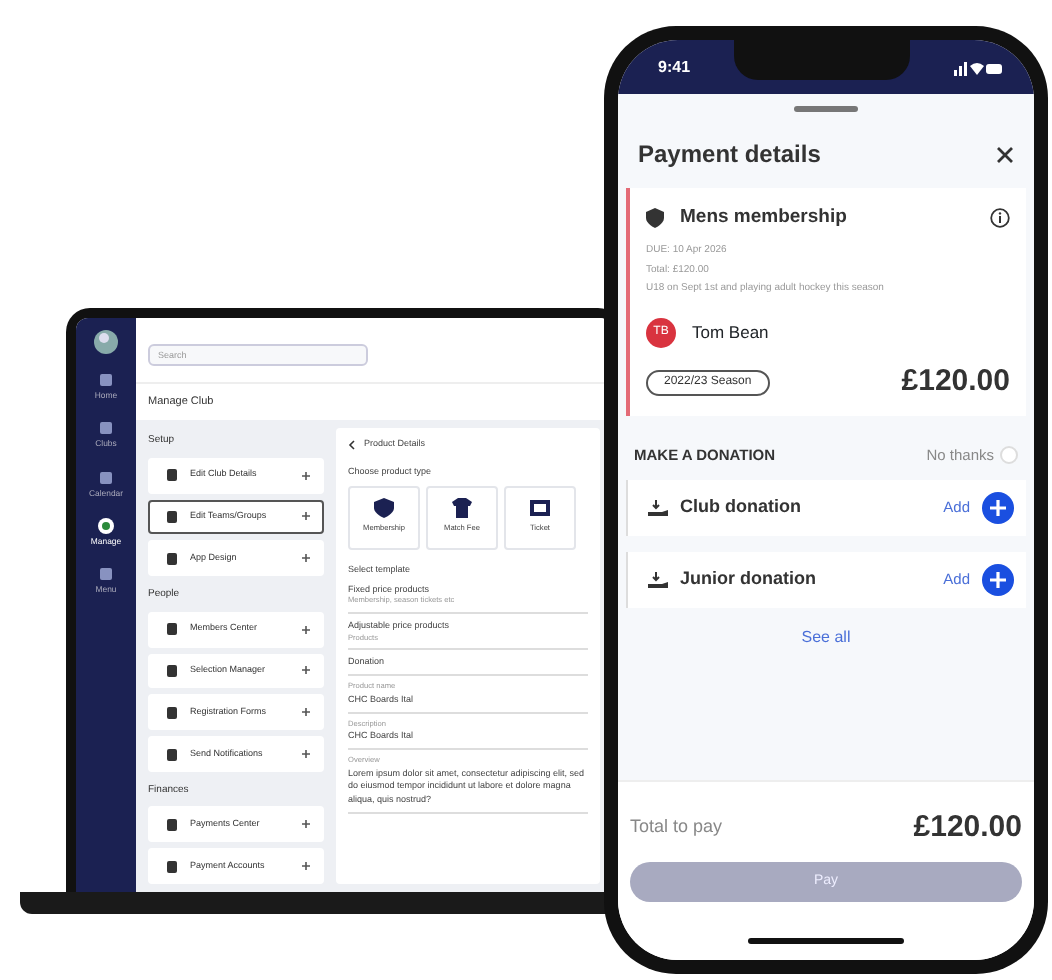 The width and height of the screenshot is (1052, 980). What do you see at coordinates (967, 827) in the screenshot?
I see `total-amount: £120.00` at bounding box center [967, 827].